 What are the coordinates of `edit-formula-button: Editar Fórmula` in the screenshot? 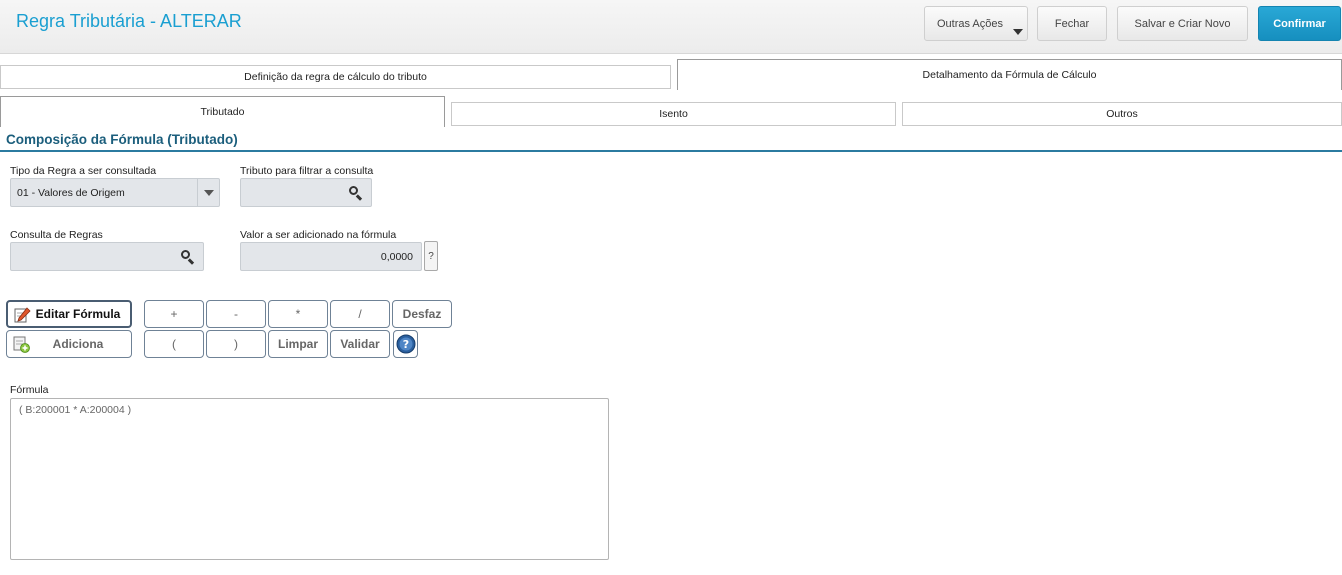 It's located at (69, 314).